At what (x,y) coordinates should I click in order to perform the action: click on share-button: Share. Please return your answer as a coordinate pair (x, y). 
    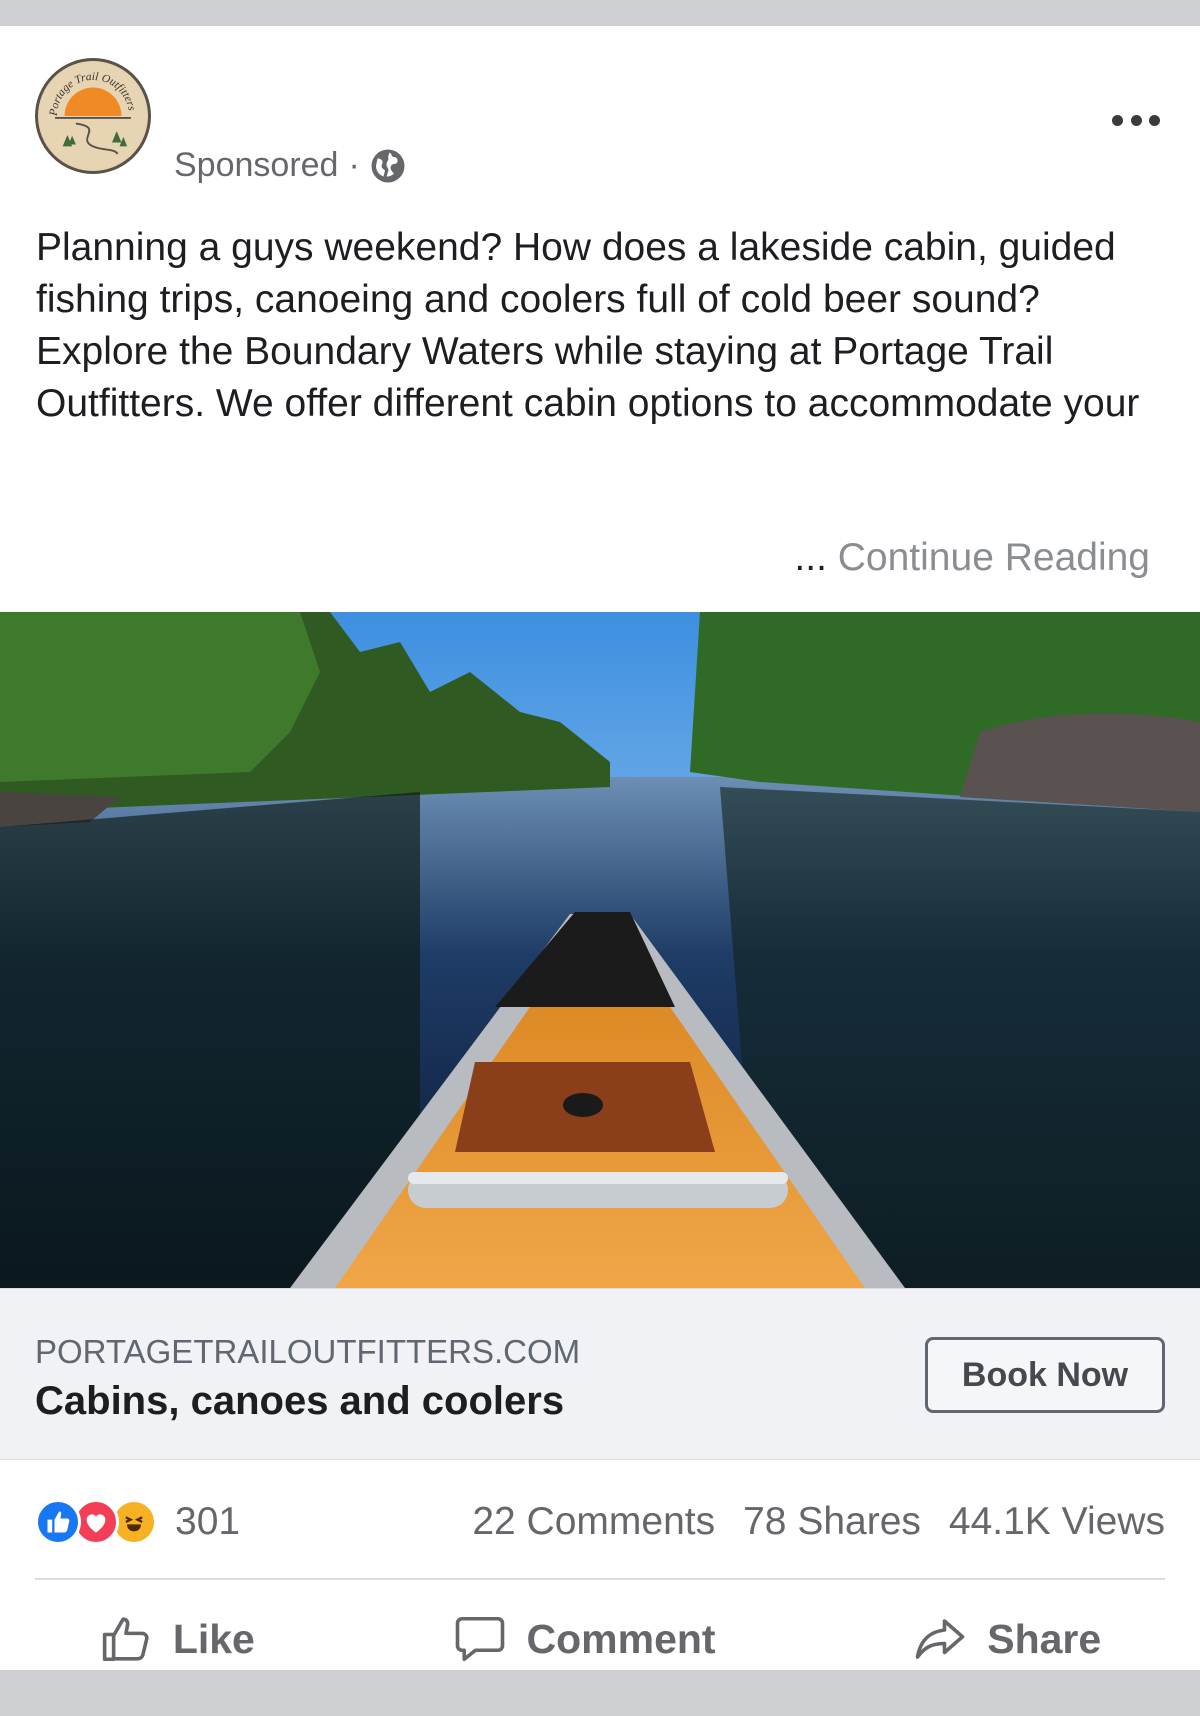
    Looking at the image, I should click on (1007, 1639).